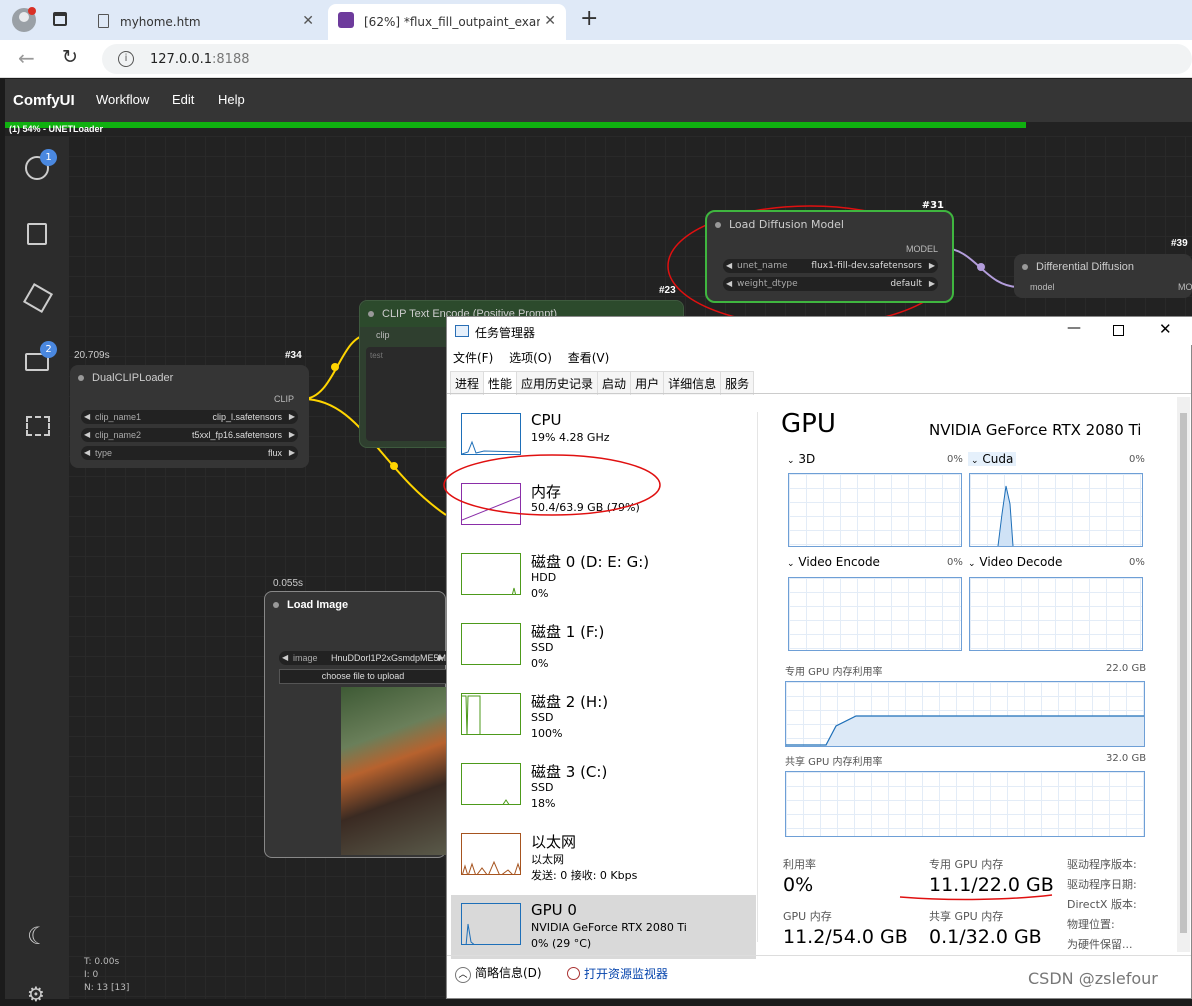  What do you see at coordinates (966, 916) in the screenshot?
I see `sh-mem-label: 共享 GPU 内存` at bounding box center [966, 916].